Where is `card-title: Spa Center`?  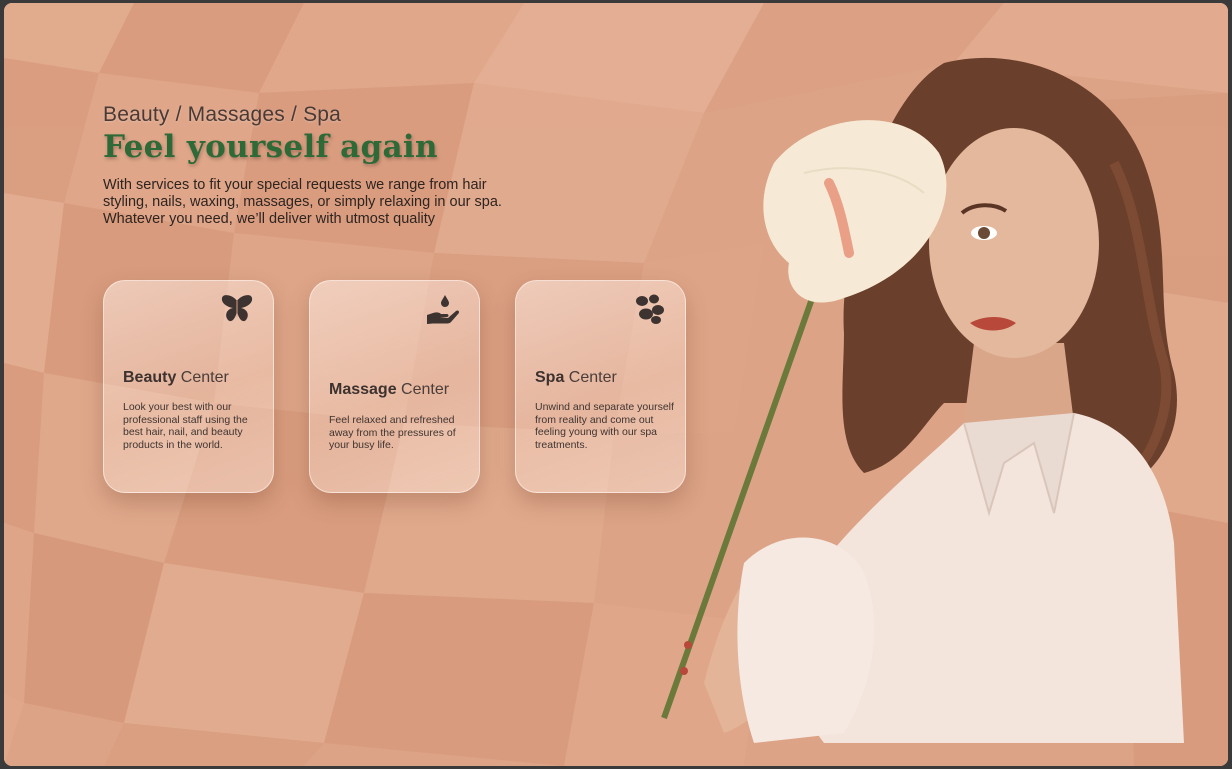 card-title: Spa Center is located at coordinates (576, 377).